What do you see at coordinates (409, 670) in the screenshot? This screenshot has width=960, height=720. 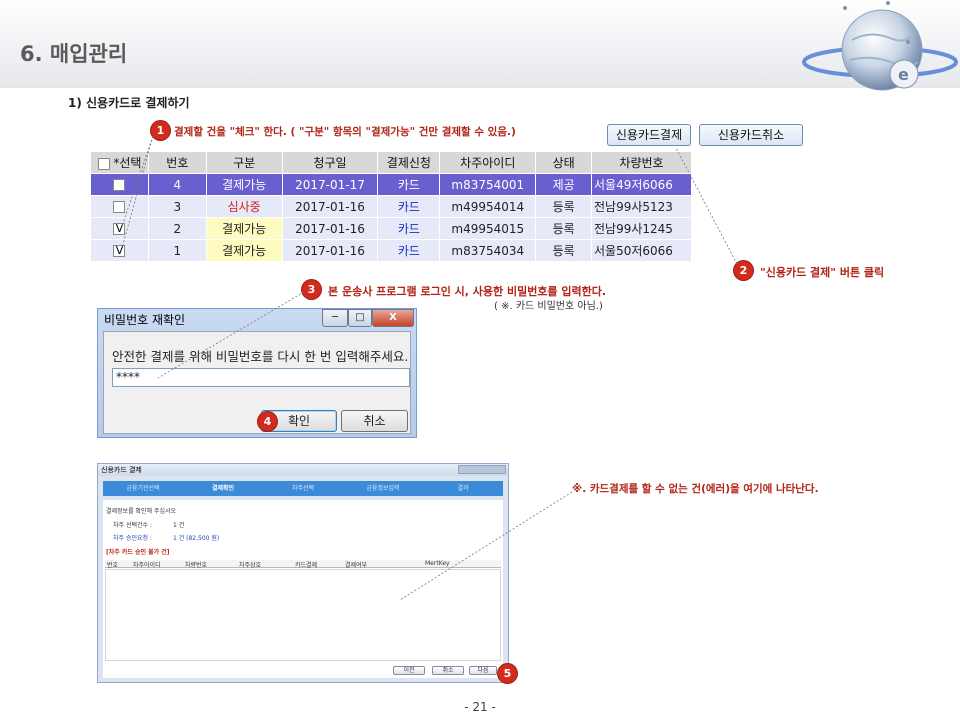 I see `prev-button: 이전` at bounding box center [409, 670].